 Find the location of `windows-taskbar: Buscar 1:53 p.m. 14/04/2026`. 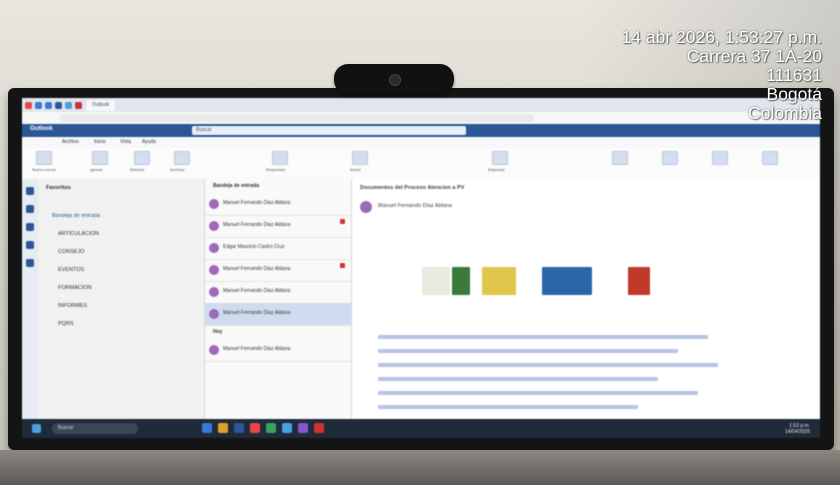

windows-taskbar: Buscar 1:53 p.m. 14/04/2026 is located at coordinates (421, 428).